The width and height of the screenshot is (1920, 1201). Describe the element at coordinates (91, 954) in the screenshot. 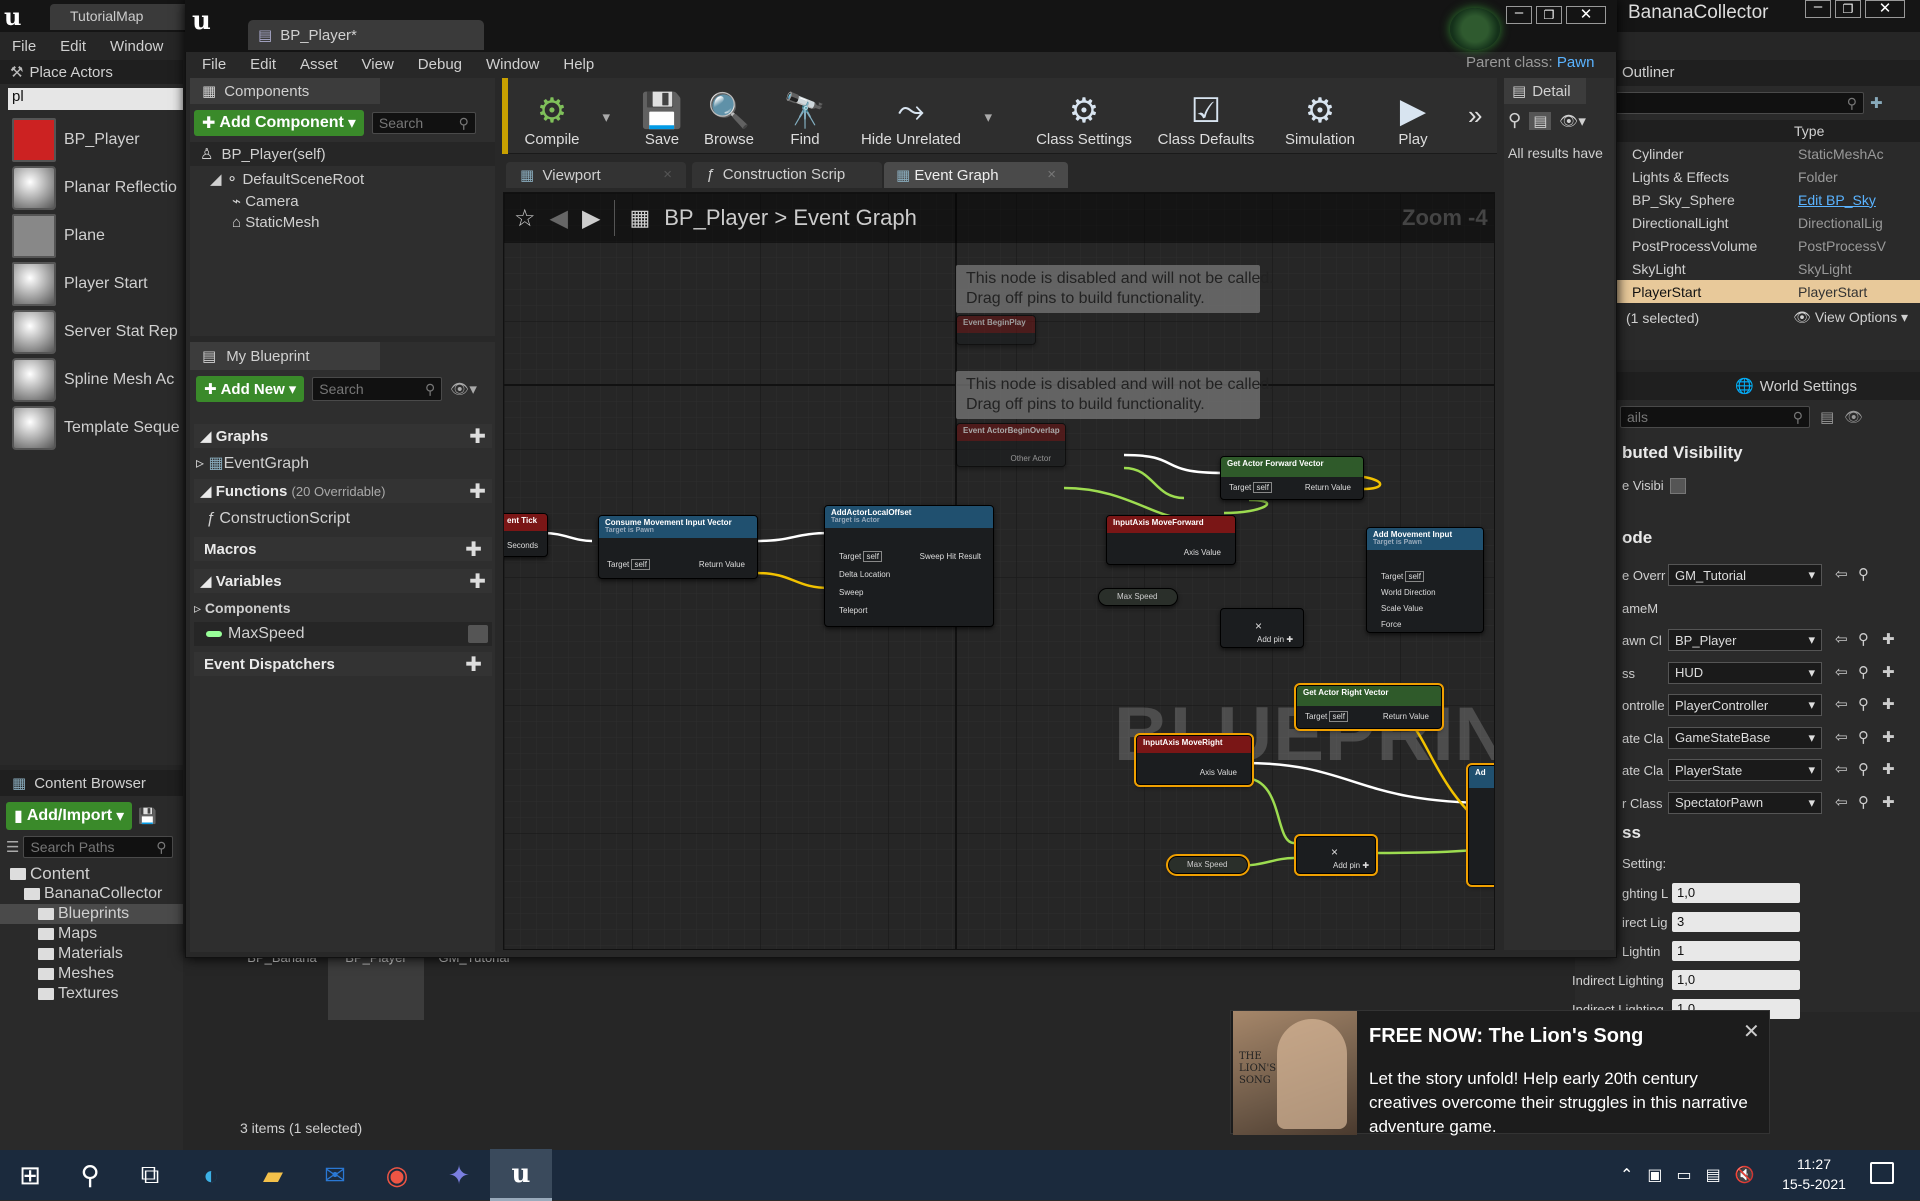

I see `content-folder-item: Materials` at that location.